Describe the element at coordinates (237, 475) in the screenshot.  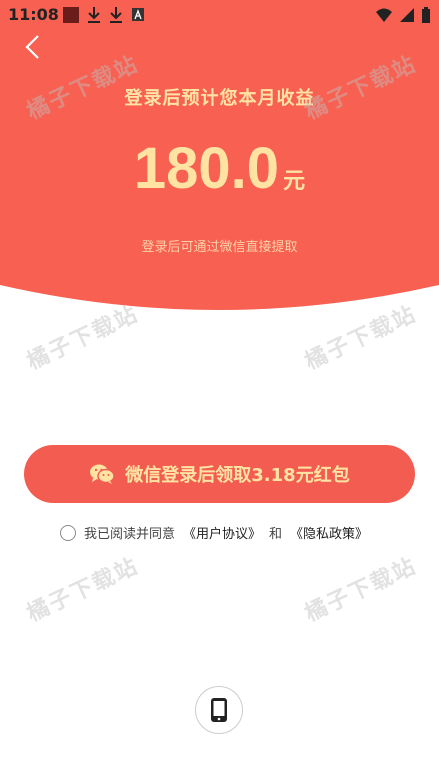
I see `wechat-login-label: 微信登录后领取3.18元红包` at that location.